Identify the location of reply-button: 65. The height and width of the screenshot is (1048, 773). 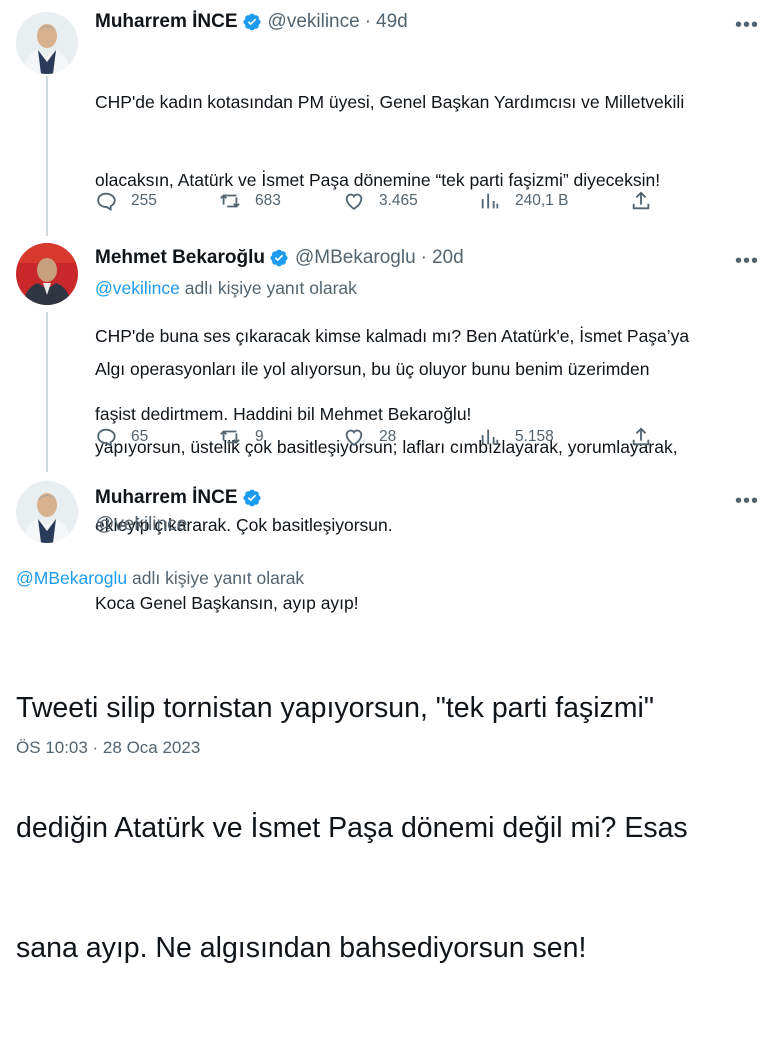
(121, 437).